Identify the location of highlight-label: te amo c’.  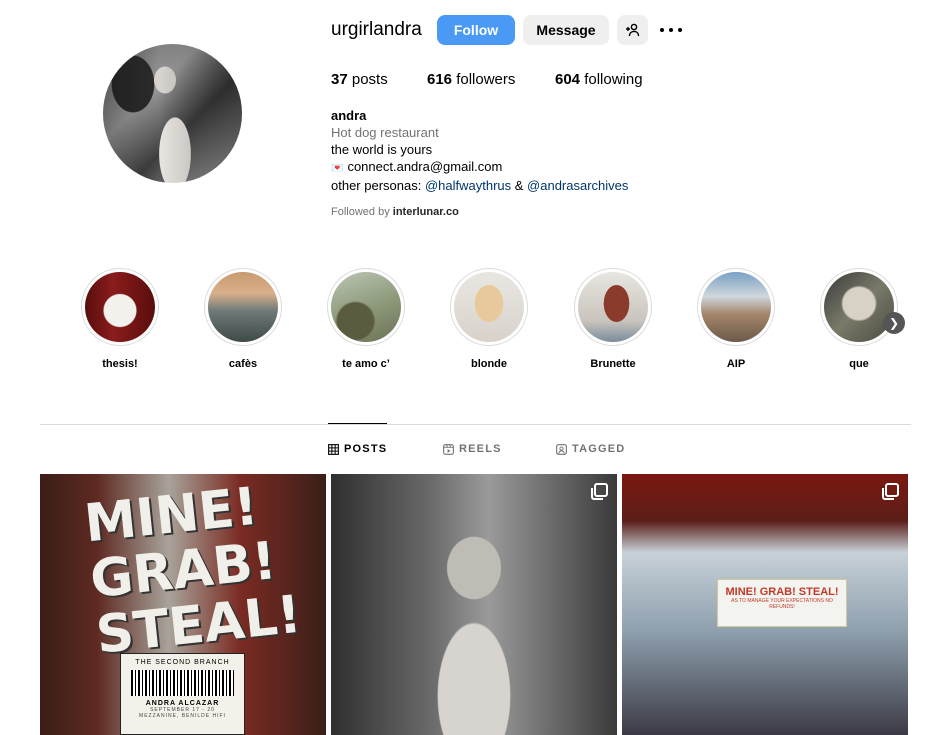
(366, 364).